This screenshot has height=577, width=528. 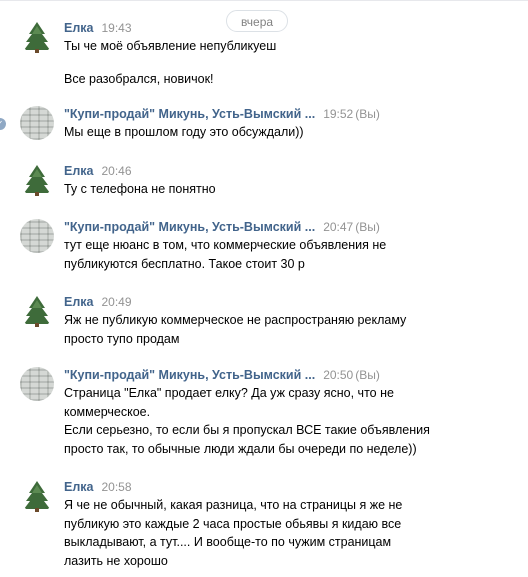 What do you see at coordinates (98, 302) in the screenshot?
I see `message-header: Елка 20:49` at bounding box center [98, 302].